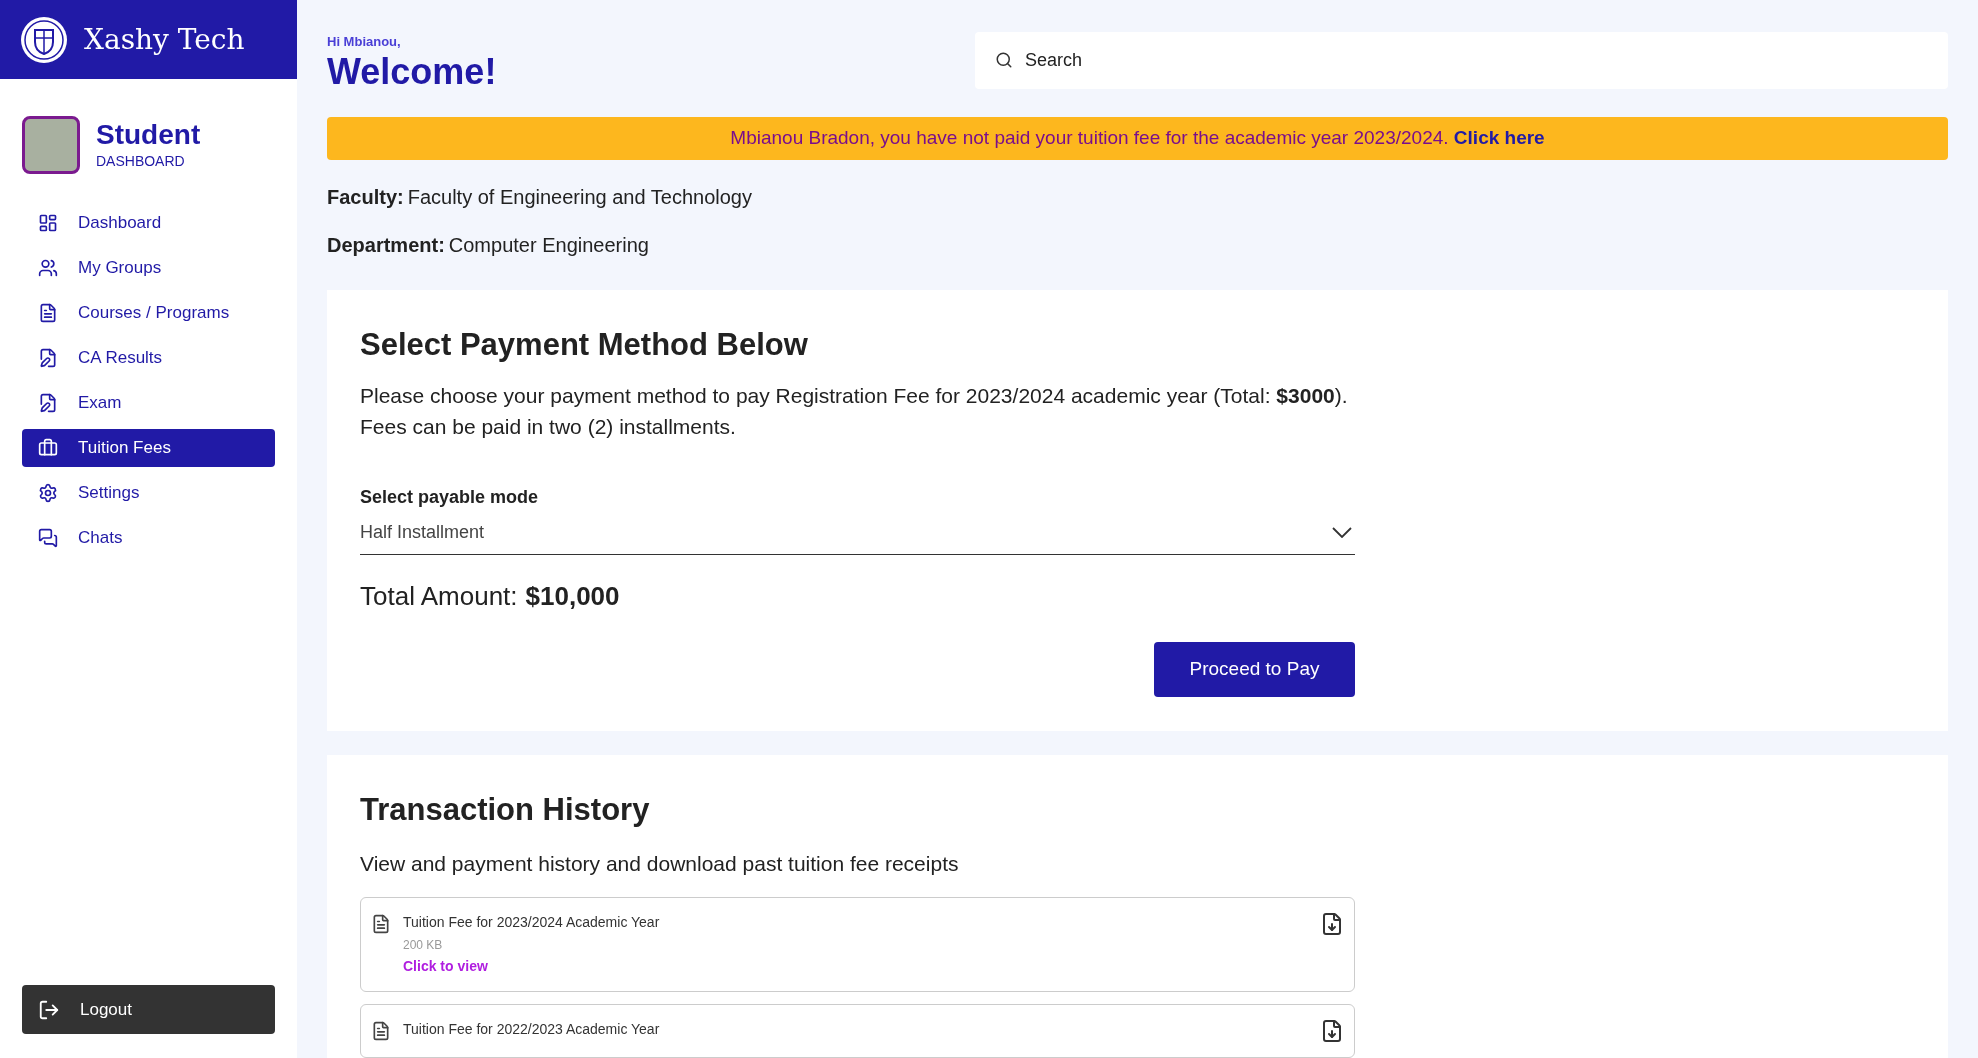  I want to click on view-link: Click to view, so click(855, 966).